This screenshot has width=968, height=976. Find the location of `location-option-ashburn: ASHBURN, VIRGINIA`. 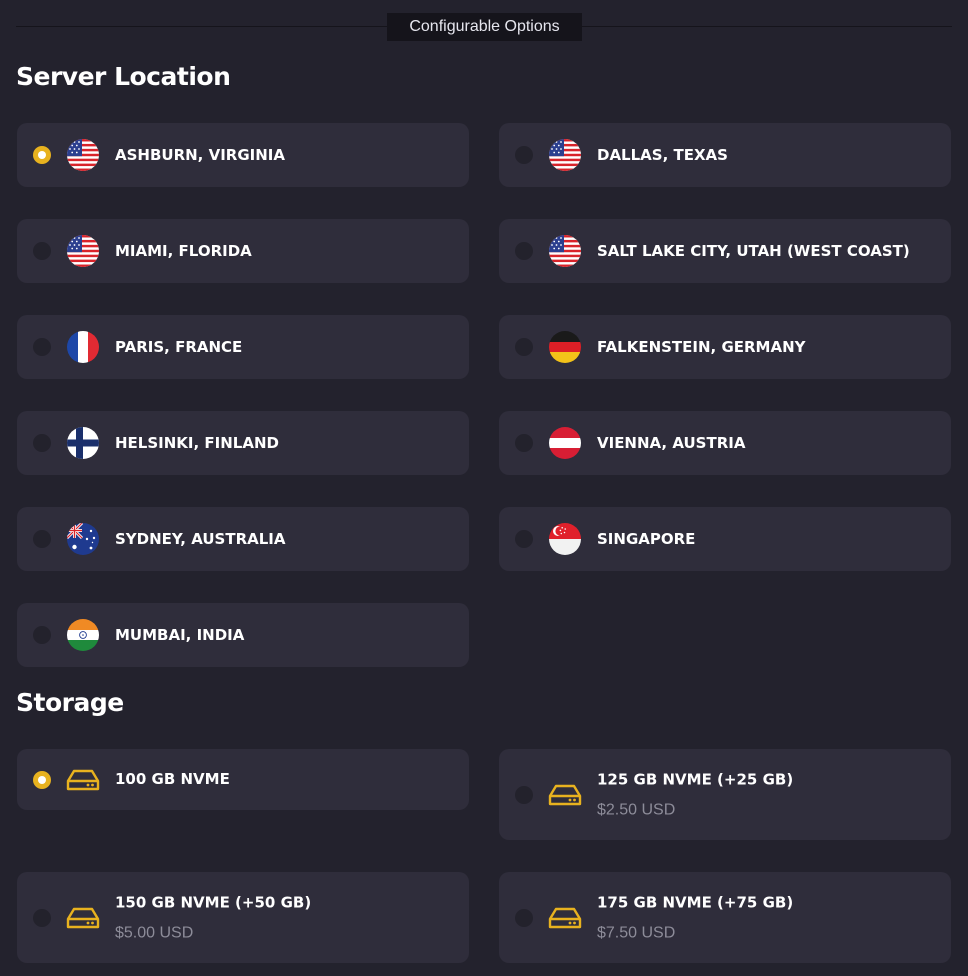

location-option-ashburn: ASHBURN, VIRGINIA is located at coordinates (243, 155).